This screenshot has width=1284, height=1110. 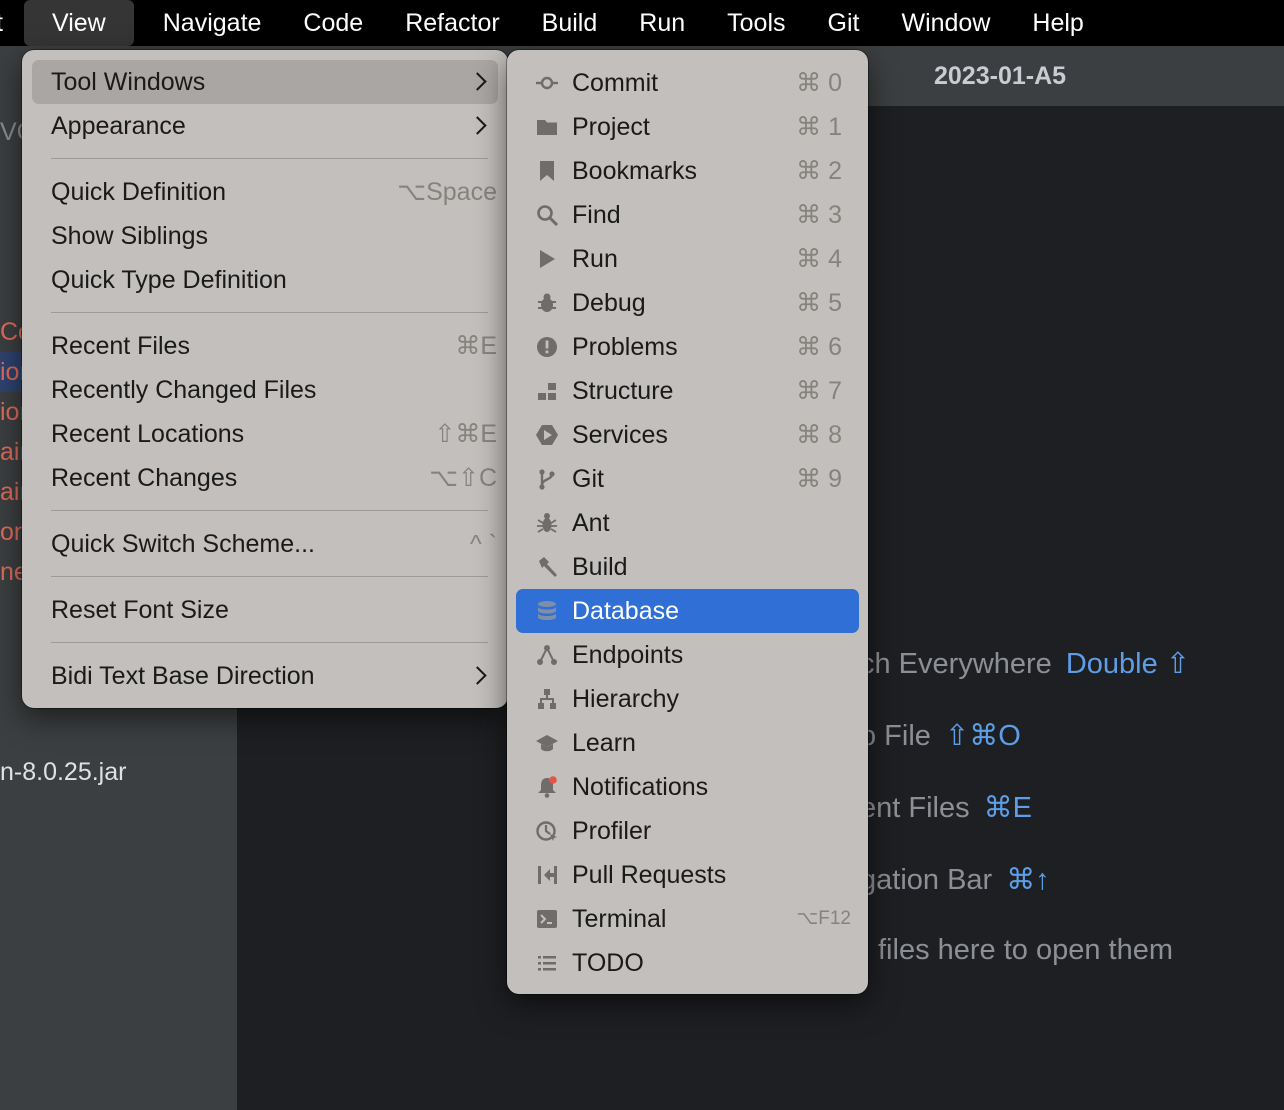 What do you see at coordinates (844, 23) in the screenshot?
I see `menu-git: Git` at bounding box center [844, 23].